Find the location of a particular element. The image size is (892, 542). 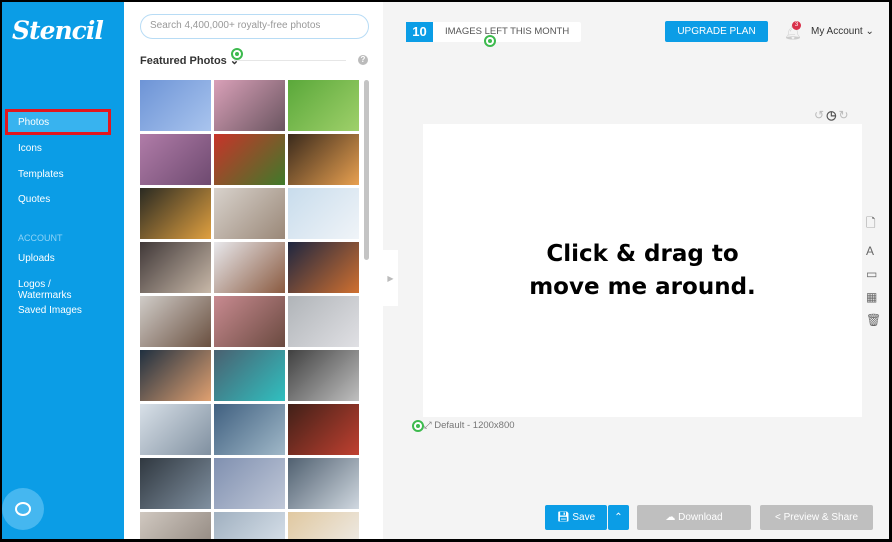

canvas-text-line: Click & drag to is located at coordinates (642, 253).